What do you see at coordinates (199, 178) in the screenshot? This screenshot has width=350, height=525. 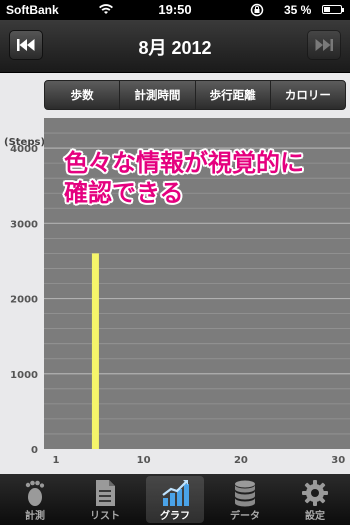 I see `feature-annotation: 色々な情報が視覚的に 確認できる` at bounding box center [199, 178].